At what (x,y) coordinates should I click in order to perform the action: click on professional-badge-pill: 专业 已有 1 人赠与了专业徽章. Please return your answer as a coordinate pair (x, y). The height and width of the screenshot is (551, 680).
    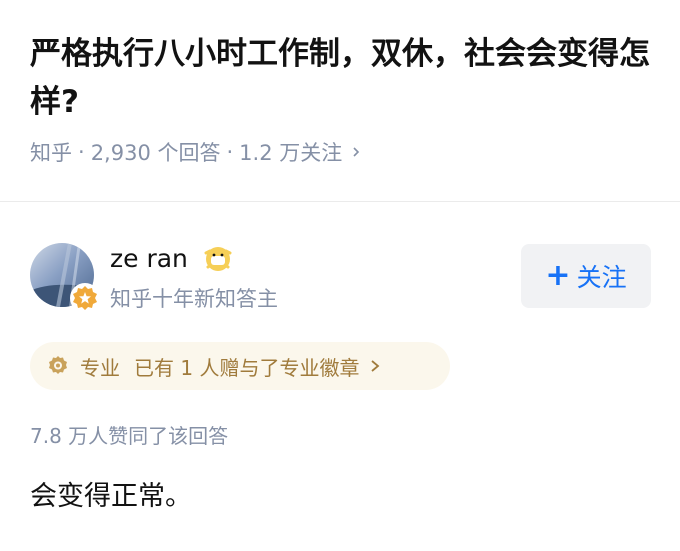
    Looking at the image, I should click on (240, 366).